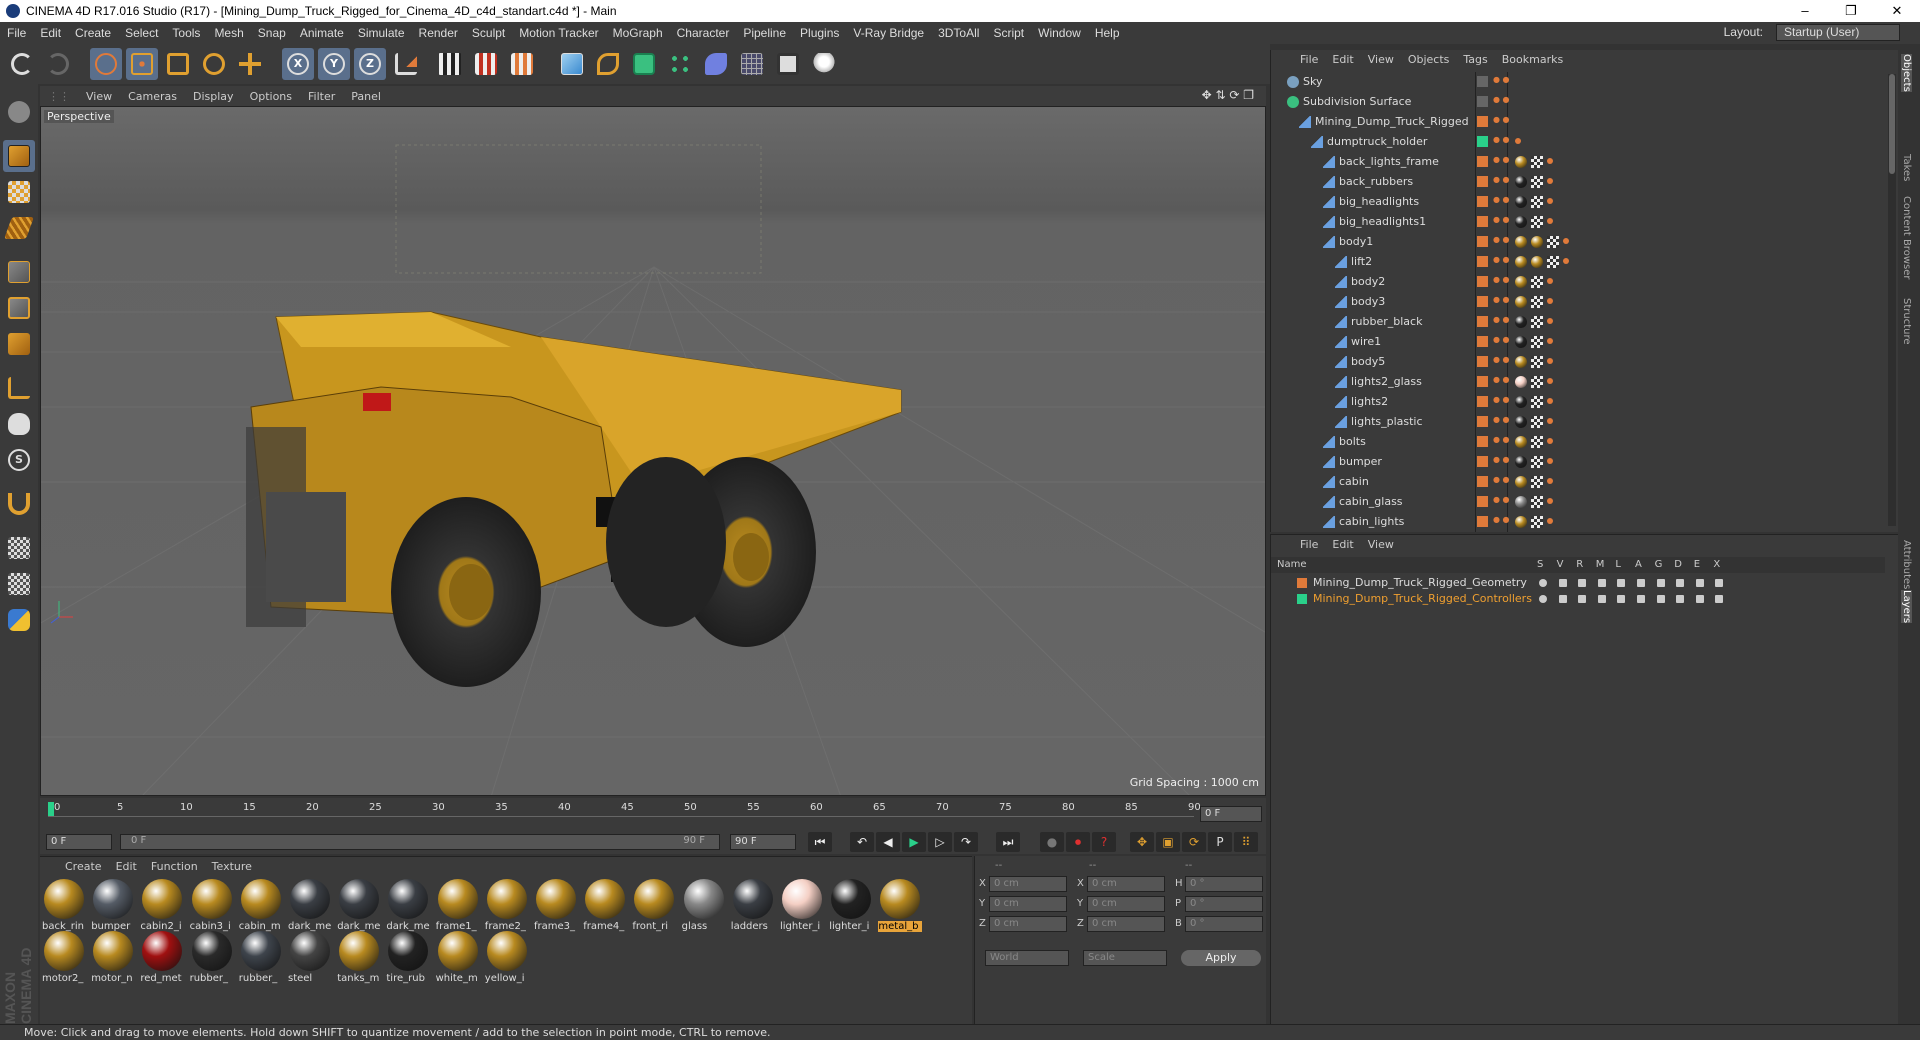 This screenshot has height=1040, width=1920. I want to click on coord-value-field: 0 °, so click(1224, 924).